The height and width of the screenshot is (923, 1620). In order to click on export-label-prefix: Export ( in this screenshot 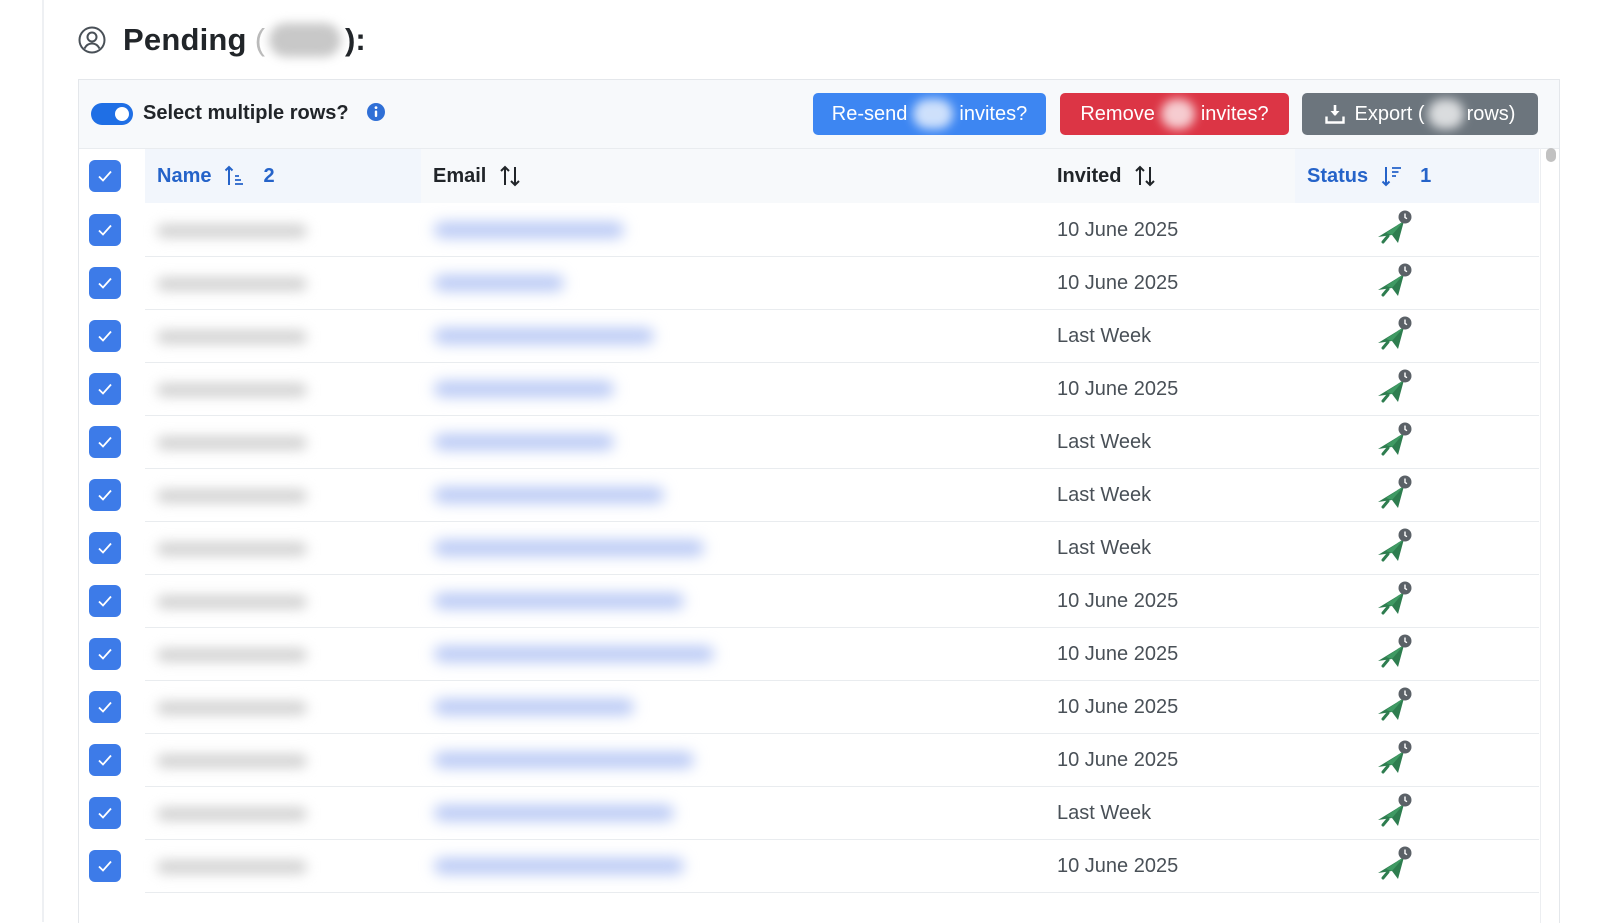, I will do `click(1389, 113)`.